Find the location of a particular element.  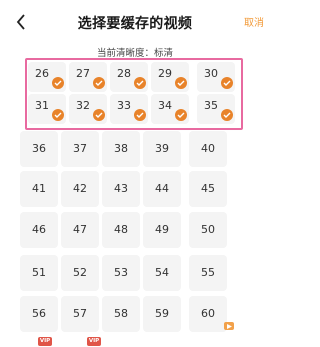

episode-tile-51: 51 is located at coordinates (39, 273).